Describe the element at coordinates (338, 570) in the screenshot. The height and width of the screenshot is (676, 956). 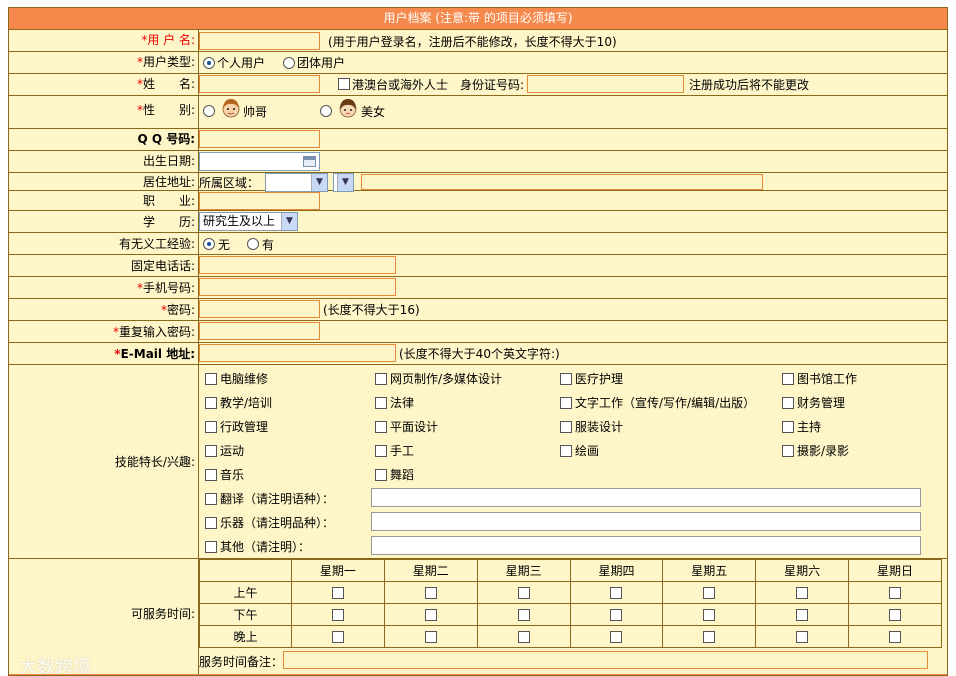
I see `day-header: 星期一` at that location.